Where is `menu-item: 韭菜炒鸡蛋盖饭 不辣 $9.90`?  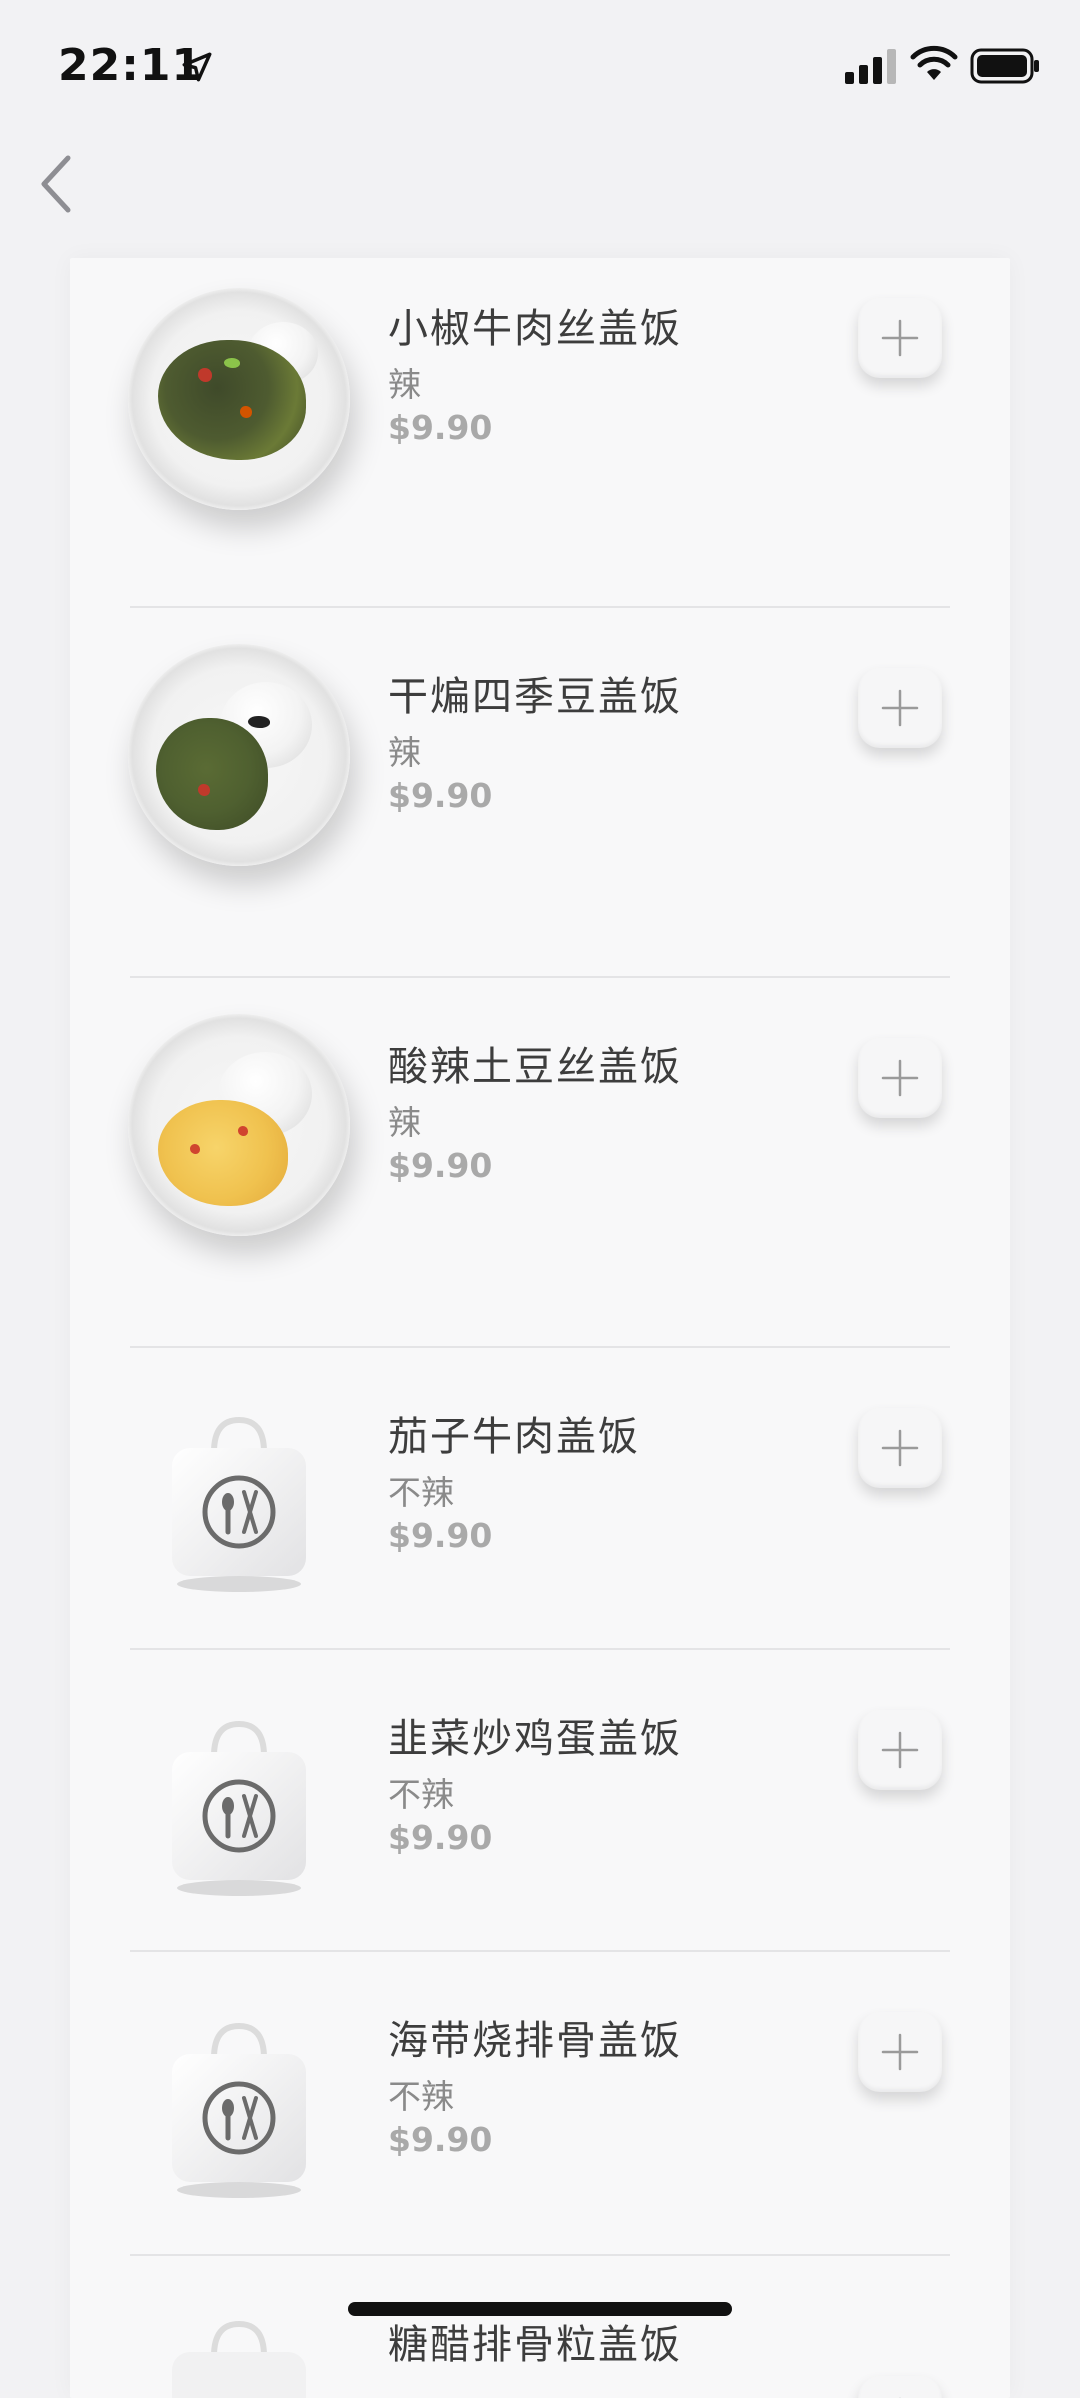
menu-item: 韭菜炒鸡蛋盖饭 不辣 $9.90 is located at coordinates (540, 1801).